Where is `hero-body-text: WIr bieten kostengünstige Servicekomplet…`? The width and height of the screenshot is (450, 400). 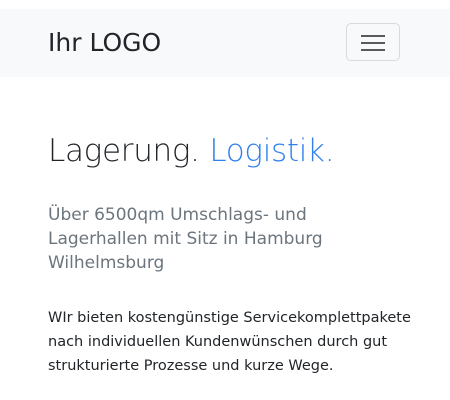 hero-body-text: WIr bieten kostengünstige Servicekomplet… is located at coordinates (229, 342).